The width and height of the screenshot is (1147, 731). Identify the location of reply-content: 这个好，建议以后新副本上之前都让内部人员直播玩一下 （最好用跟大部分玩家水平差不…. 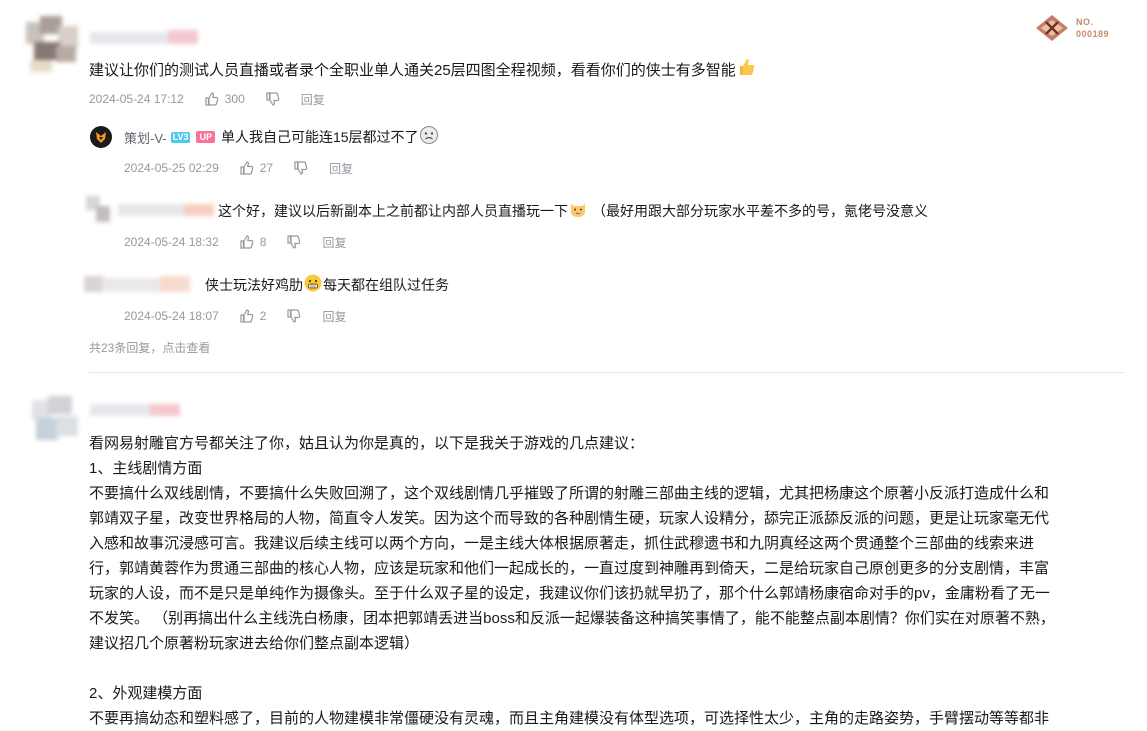
(573, 211).